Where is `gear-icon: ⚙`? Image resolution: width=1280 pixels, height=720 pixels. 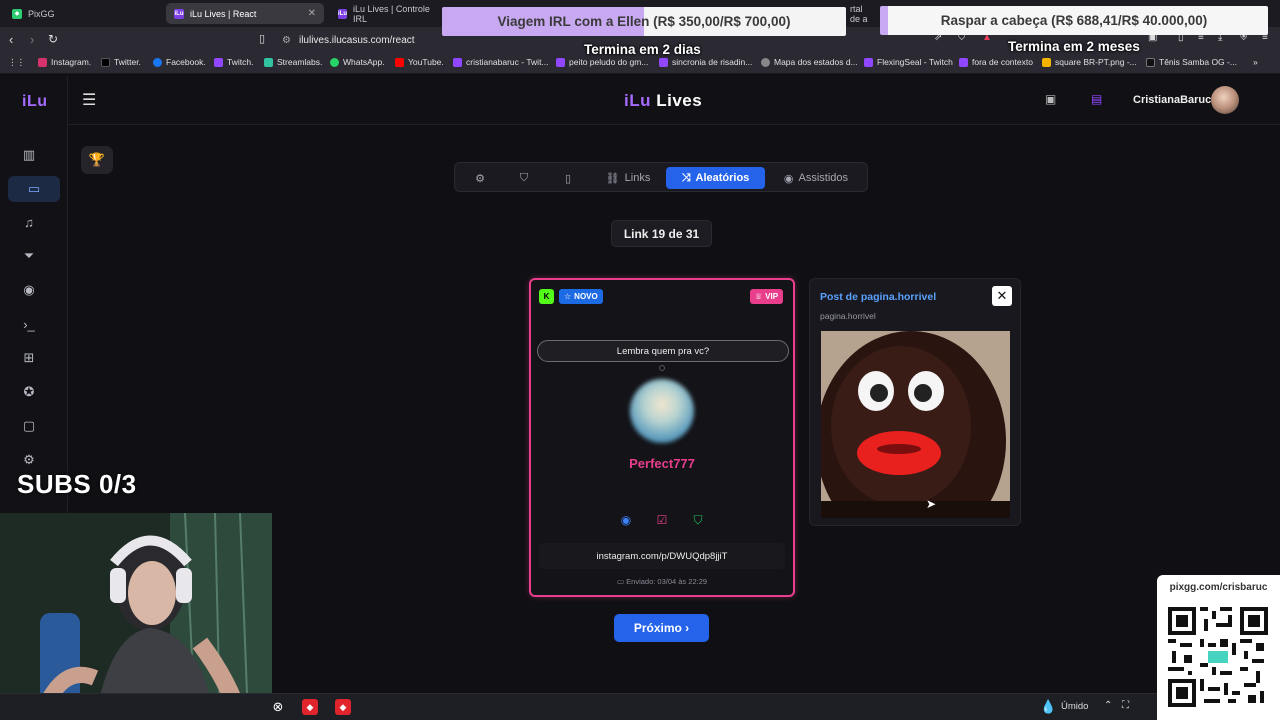 gear-icon: ⚙ is located at coordinates (480, 178).